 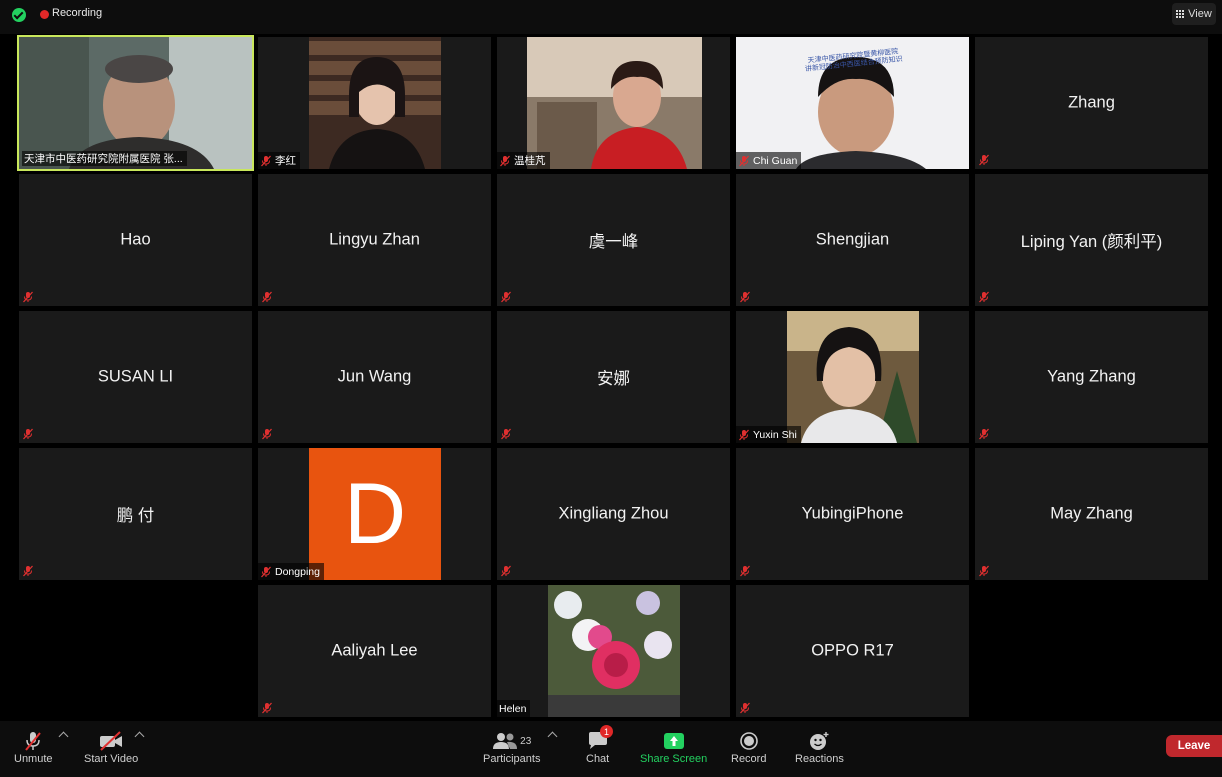 I want to click on video-tile-susan-li: SUSAN LI, so click(x=135, y=377).